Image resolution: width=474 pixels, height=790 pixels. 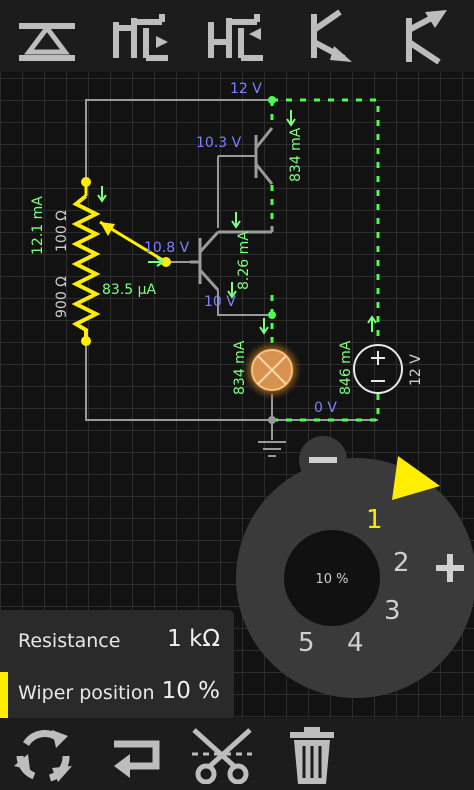 What do you see at coordinates (219, 143) in the screenshot?
I see `voltage-label: 10.3 V` at bounding box center [219, 143].